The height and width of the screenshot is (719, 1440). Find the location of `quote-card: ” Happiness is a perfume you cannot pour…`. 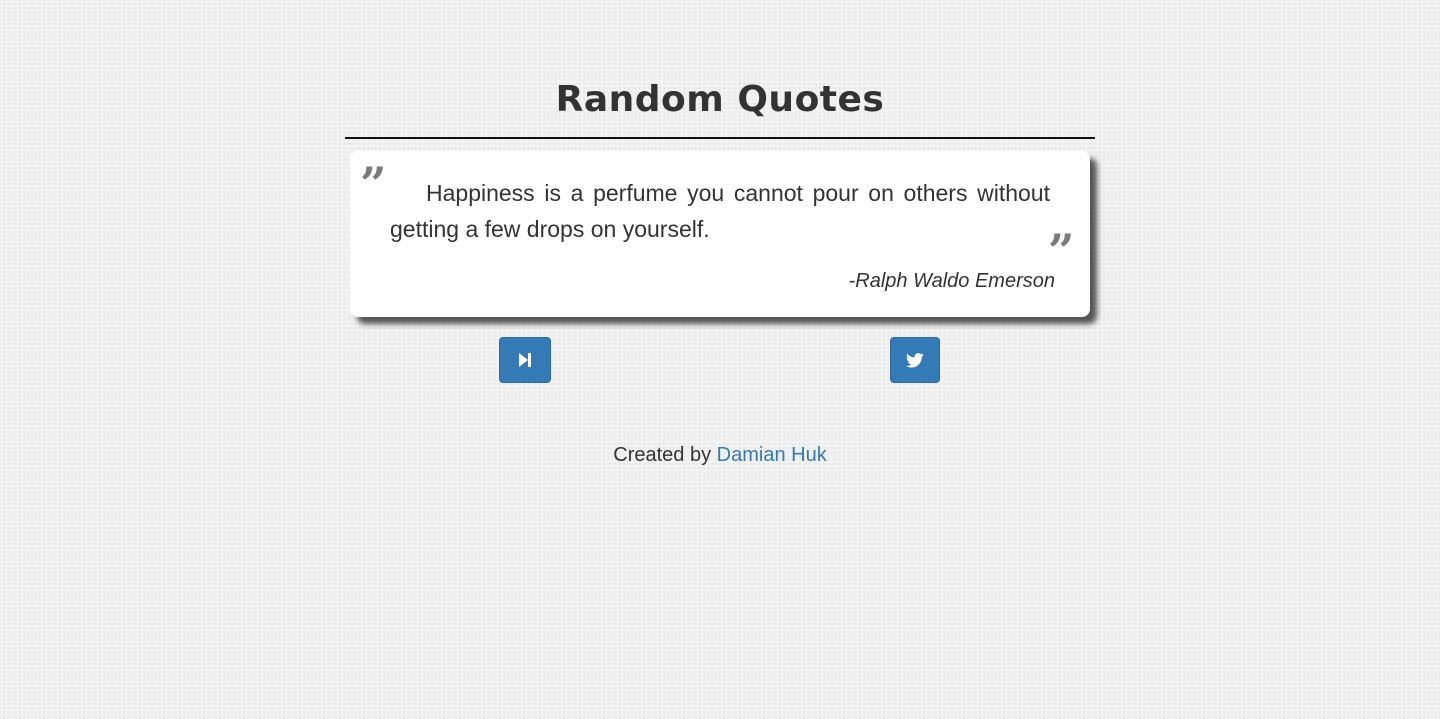

quote-card: ” Happiness is a perfume you cannot pour… is located at coordinates (720, 234).